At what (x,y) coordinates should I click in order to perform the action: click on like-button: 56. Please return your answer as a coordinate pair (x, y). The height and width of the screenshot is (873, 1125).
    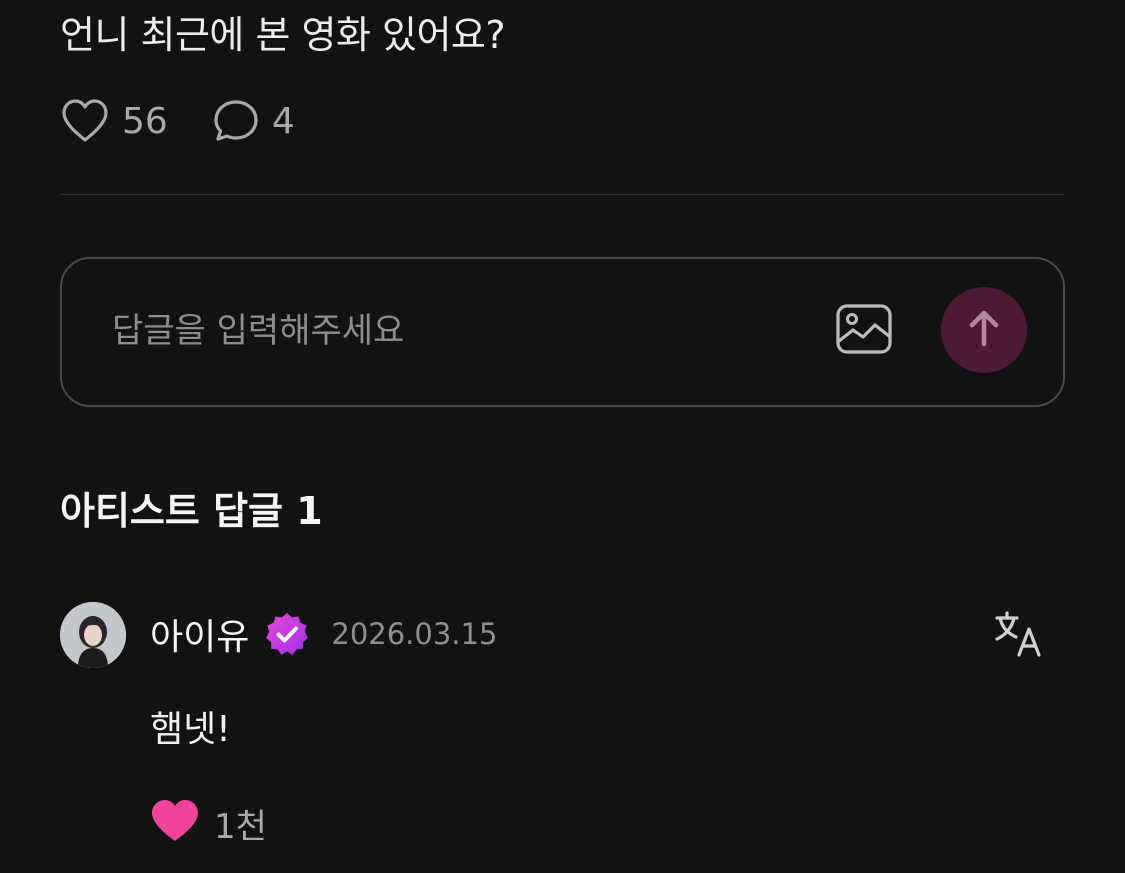
    Looking at the image, I should click on (114, 121).